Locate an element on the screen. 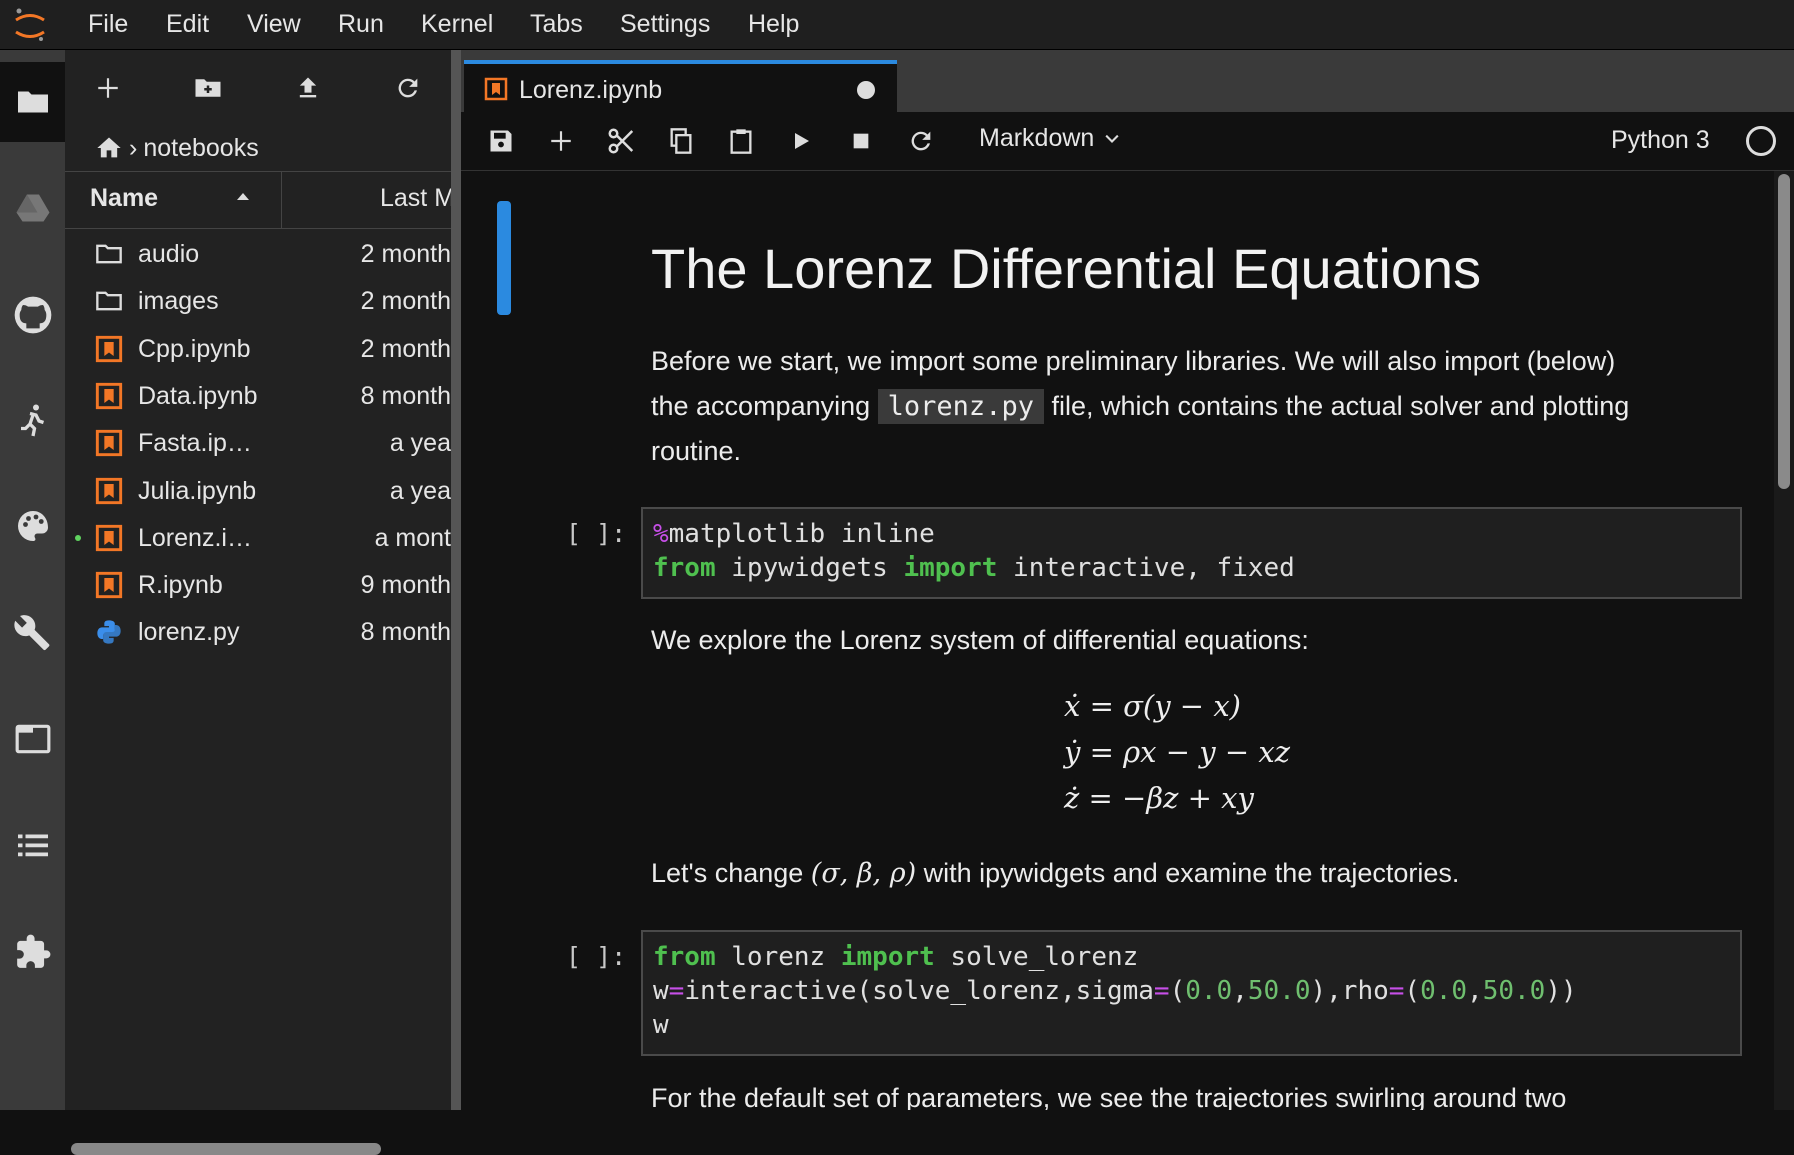 This screenshot has height=1155, width=1794. number-literal: 50.0 is located at coordinates (1279, 991).